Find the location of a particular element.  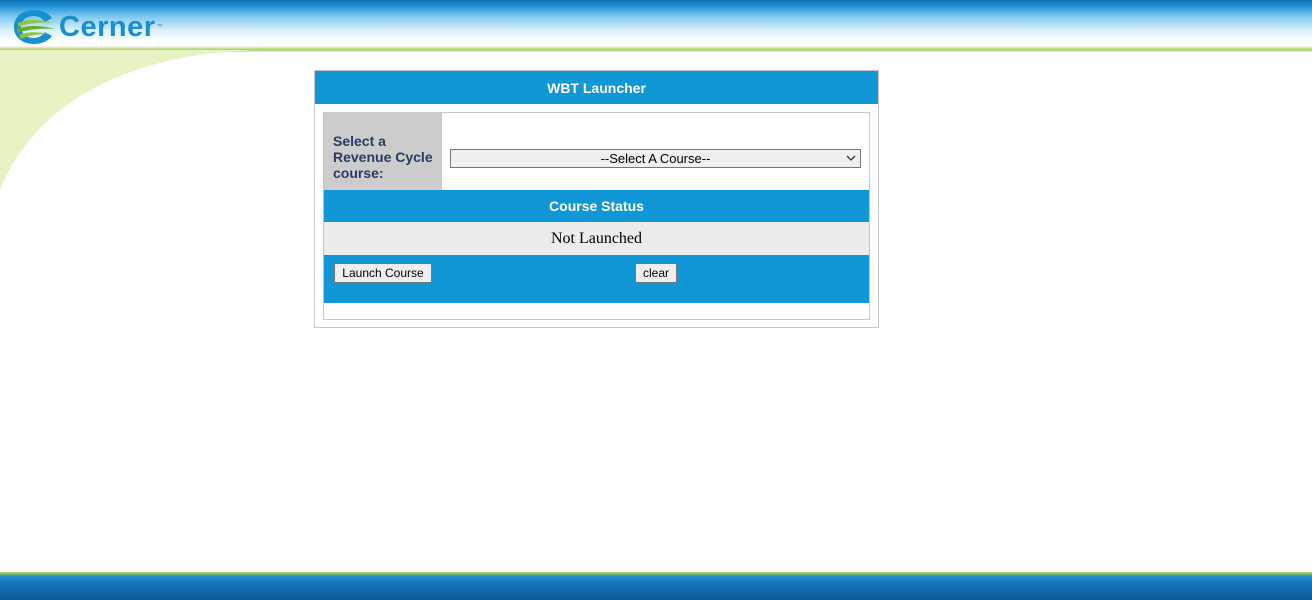

course-status-header: Course Status is located at coordinates (596, 206).